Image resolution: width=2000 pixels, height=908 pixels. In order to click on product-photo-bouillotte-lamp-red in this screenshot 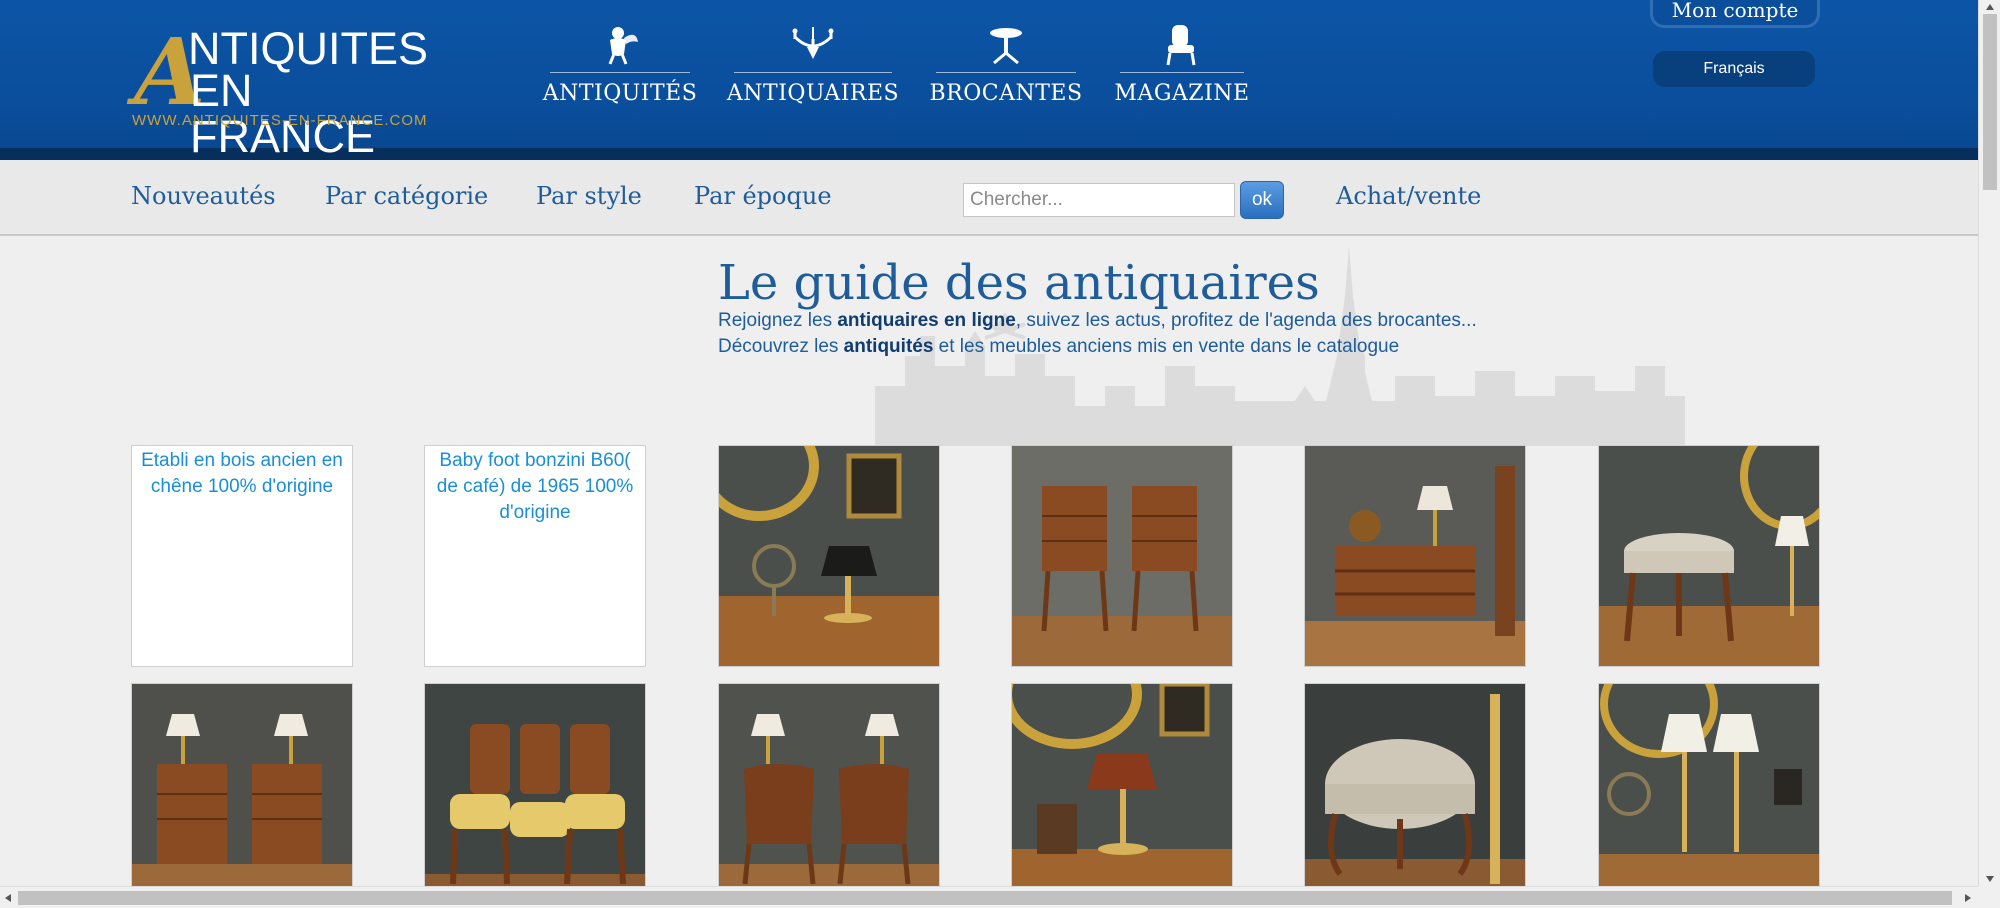, I will do `click(1122, 794)`.